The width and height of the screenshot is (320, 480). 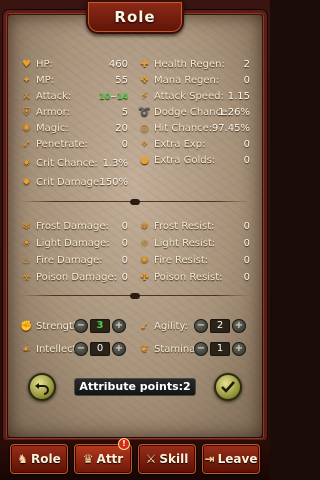 I want to click on stat-label: Health Regen:, so click(x=189, y=64).